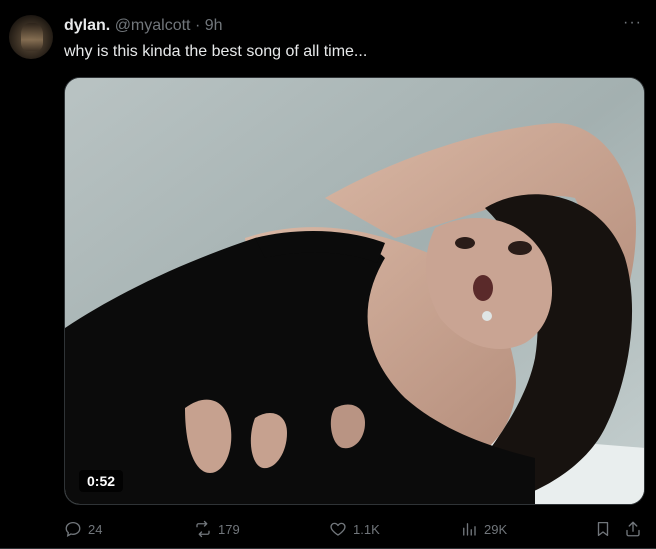  Describe the element at coordinates (101, 481) in the screenshot. I see `video-duration-badge: 0:52` at that location.